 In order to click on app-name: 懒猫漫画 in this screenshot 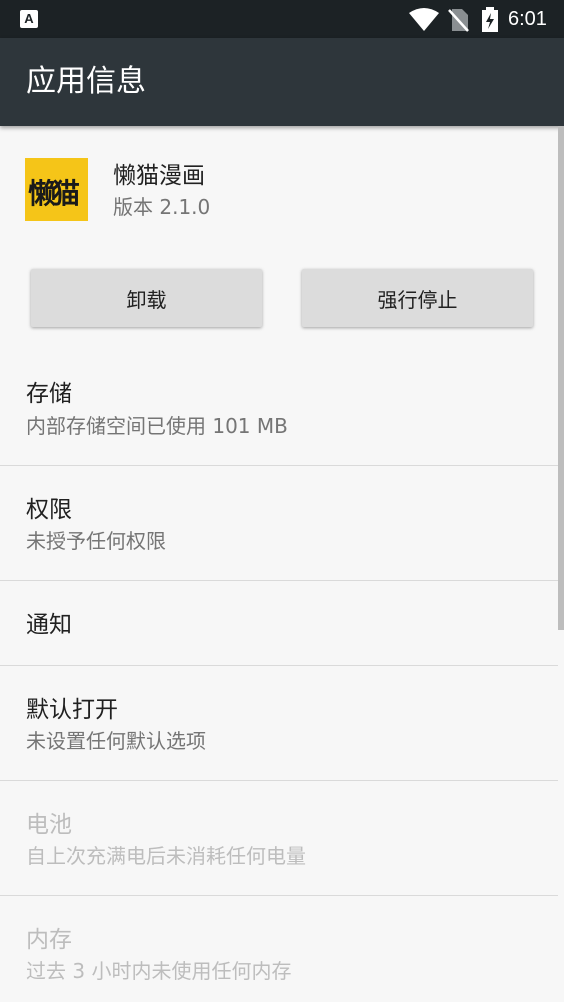, I will do `click(159, 176)`.